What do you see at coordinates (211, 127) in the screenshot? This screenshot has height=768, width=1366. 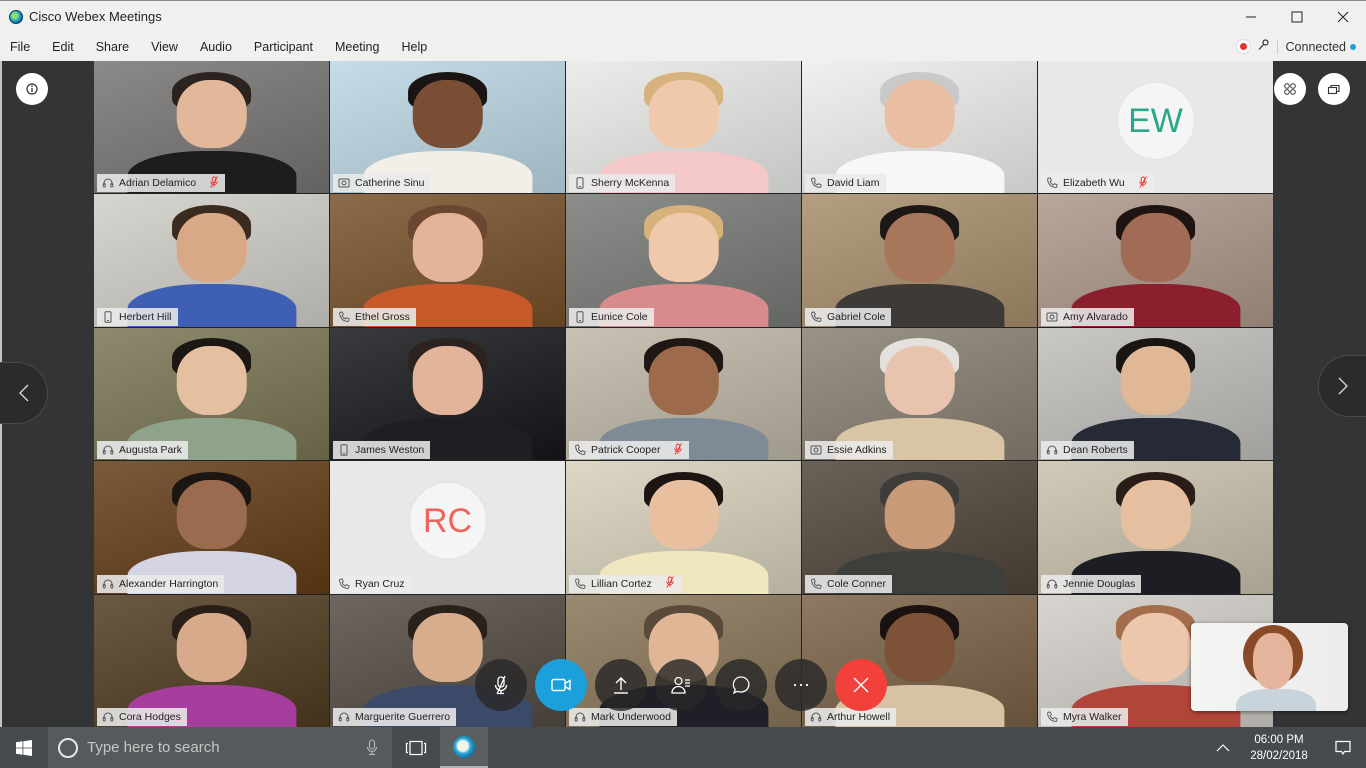 I see `participant-tile: Adrian Delamico` at bounding box center [211, 127].